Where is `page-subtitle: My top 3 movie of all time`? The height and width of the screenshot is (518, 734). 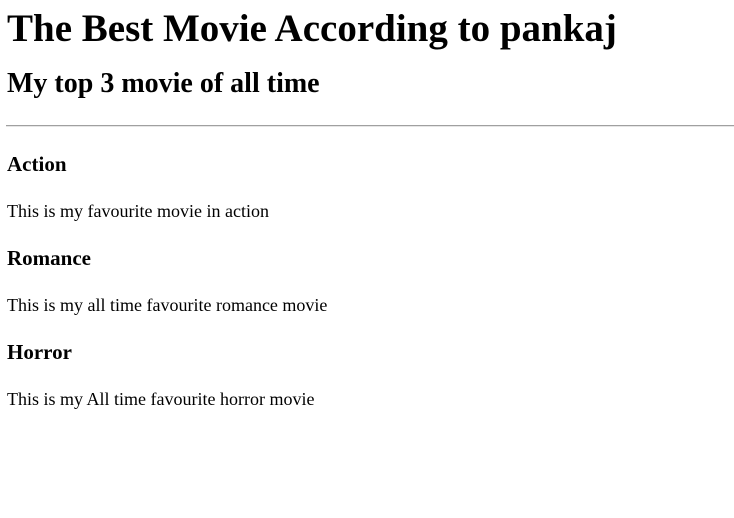
page-subtitle: My top 3 movie of all time is located at coordinates (163, 83).